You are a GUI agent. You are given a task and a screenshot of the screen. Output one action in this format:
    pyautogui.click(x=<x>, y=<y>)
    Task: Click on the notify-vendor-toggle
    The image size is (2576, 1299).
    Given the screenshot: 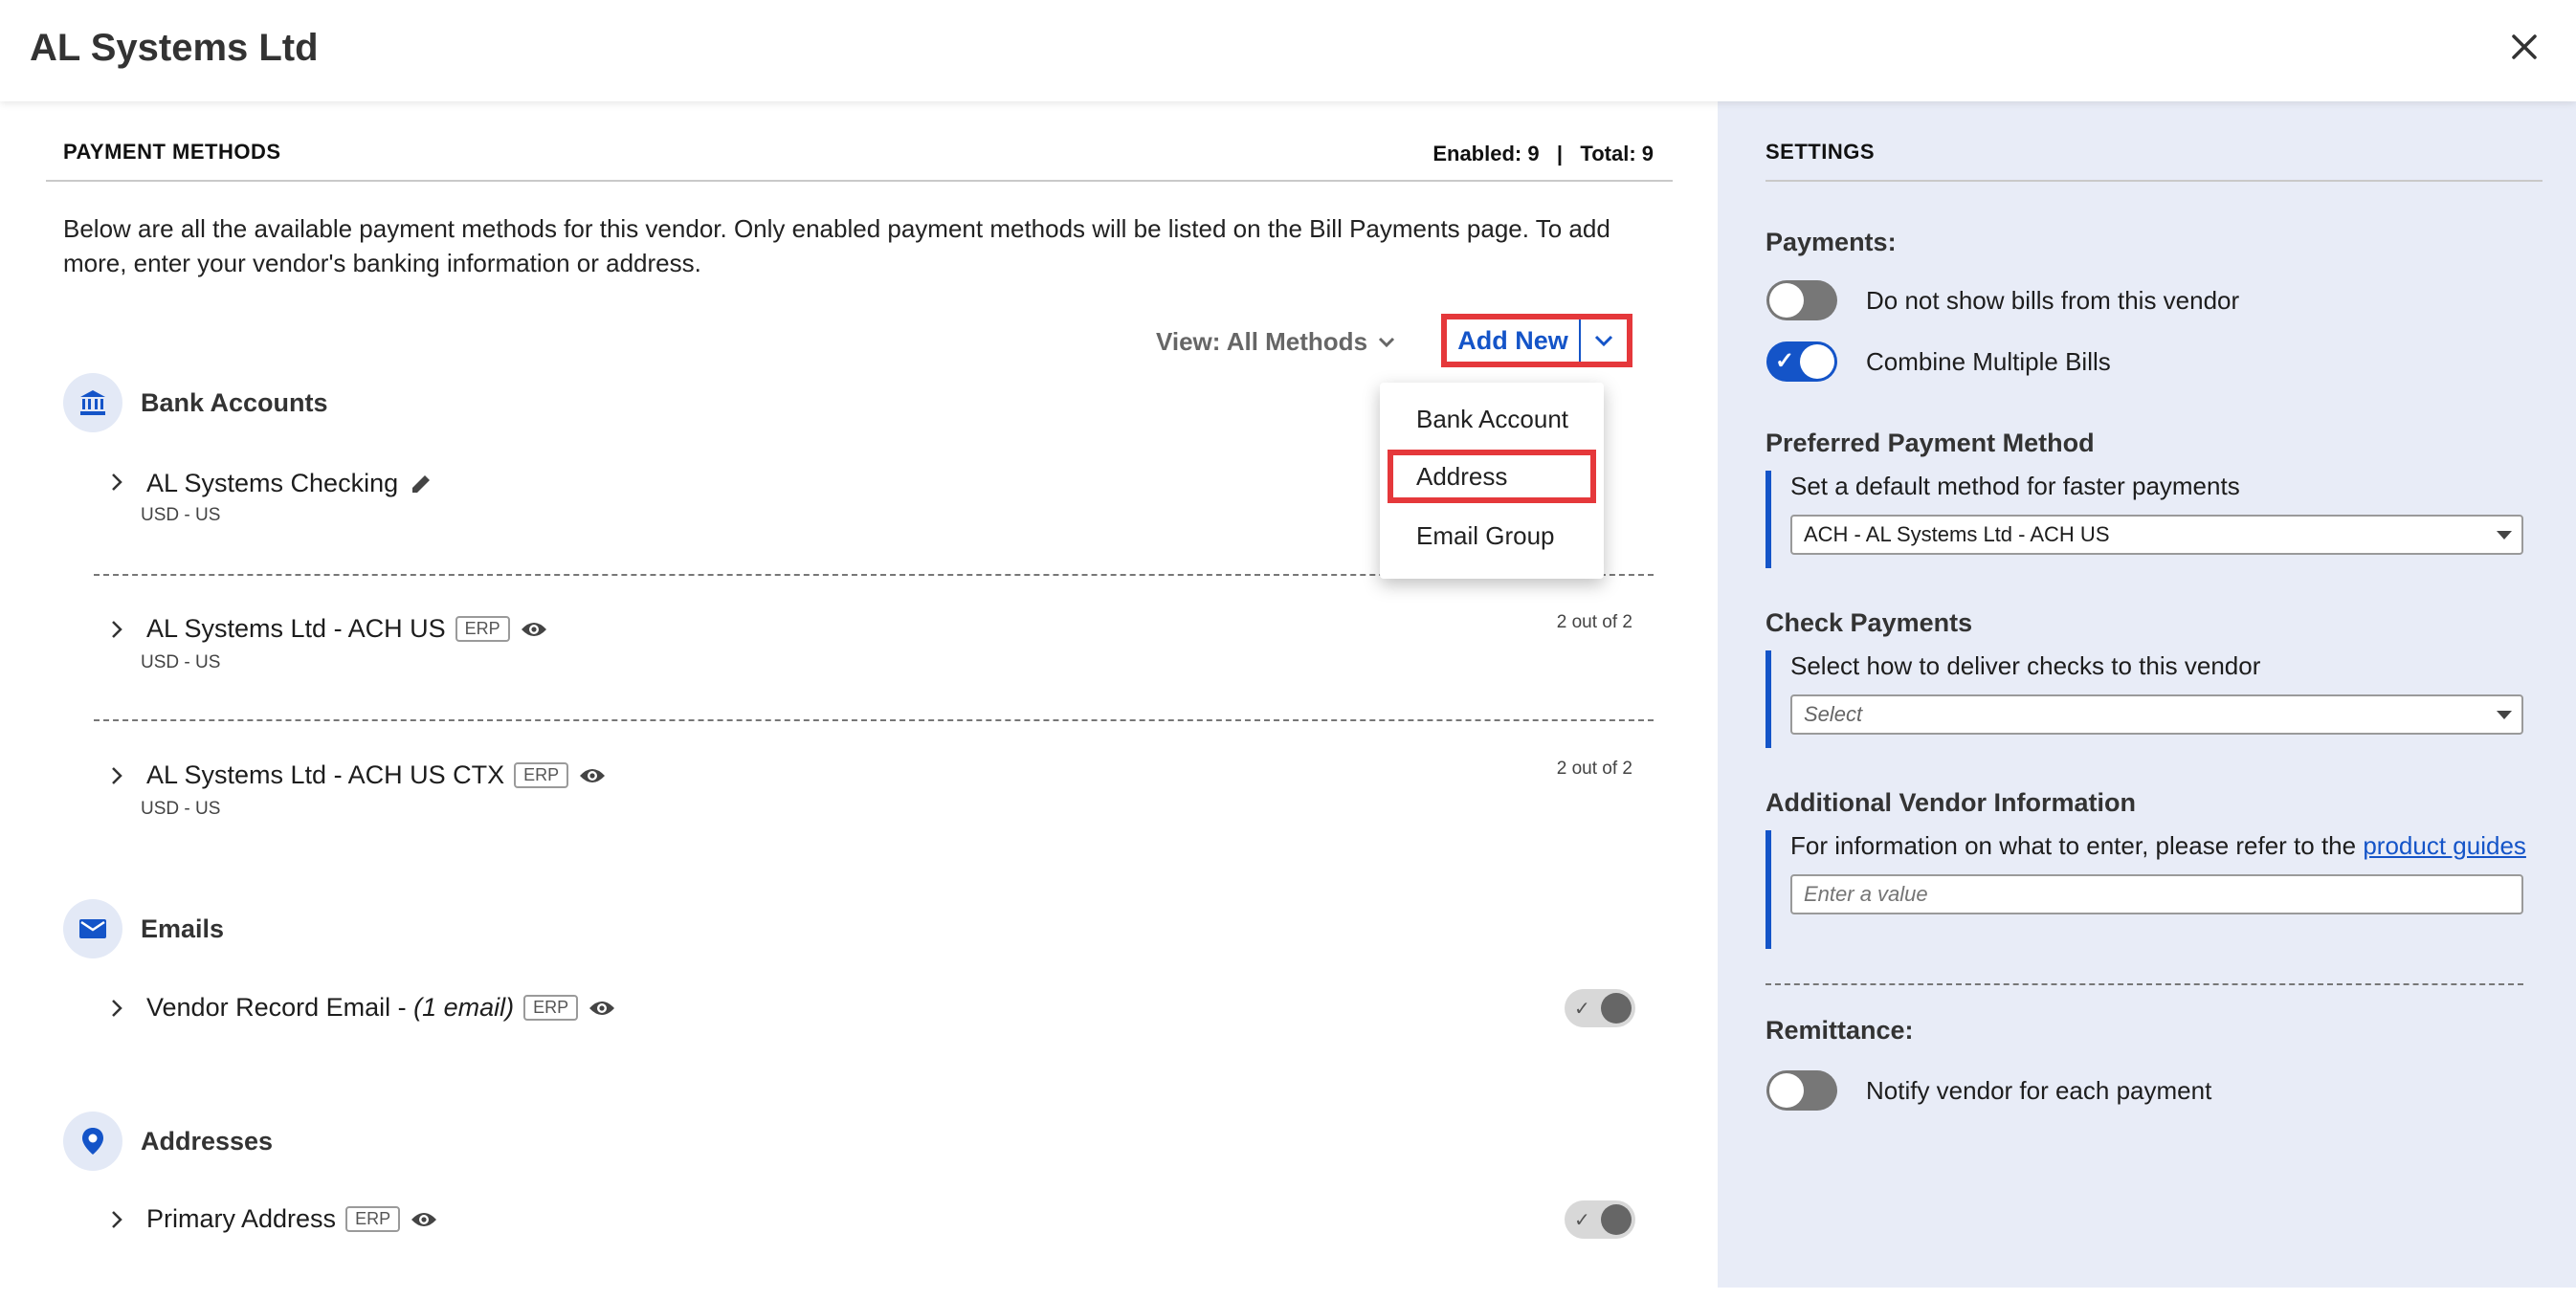 What is the action you would take?
    pyautogui.click(x=1801, y=1090)
    